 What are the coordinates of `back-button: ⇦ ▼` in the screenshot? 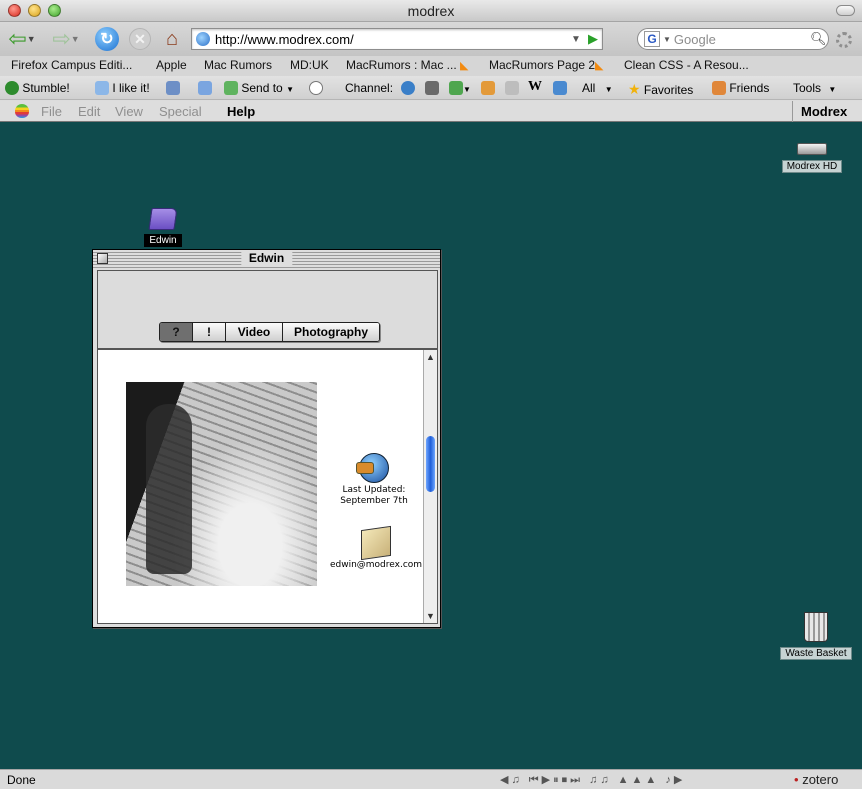 It's located at (22, 39).